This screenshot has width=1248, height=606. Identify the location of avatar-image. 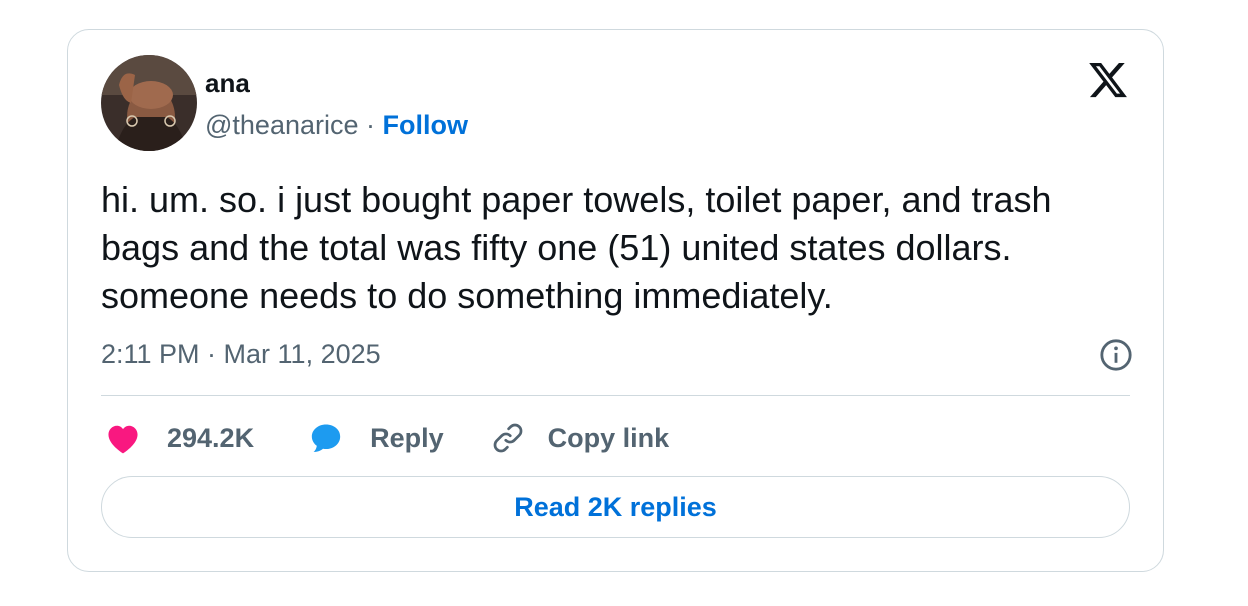
(149, 103).